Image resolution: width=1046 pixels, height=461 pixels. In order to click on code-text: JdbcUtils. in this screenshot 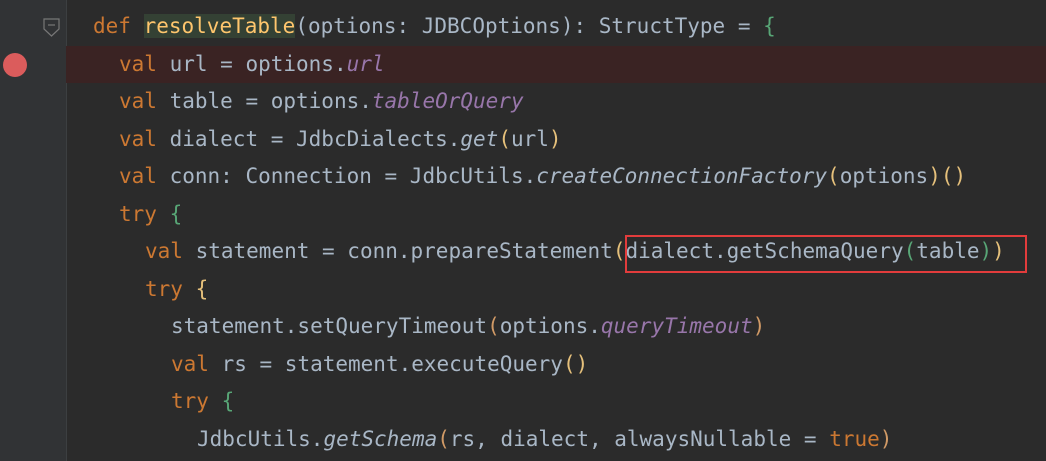, I will do `click(260, 438)`.